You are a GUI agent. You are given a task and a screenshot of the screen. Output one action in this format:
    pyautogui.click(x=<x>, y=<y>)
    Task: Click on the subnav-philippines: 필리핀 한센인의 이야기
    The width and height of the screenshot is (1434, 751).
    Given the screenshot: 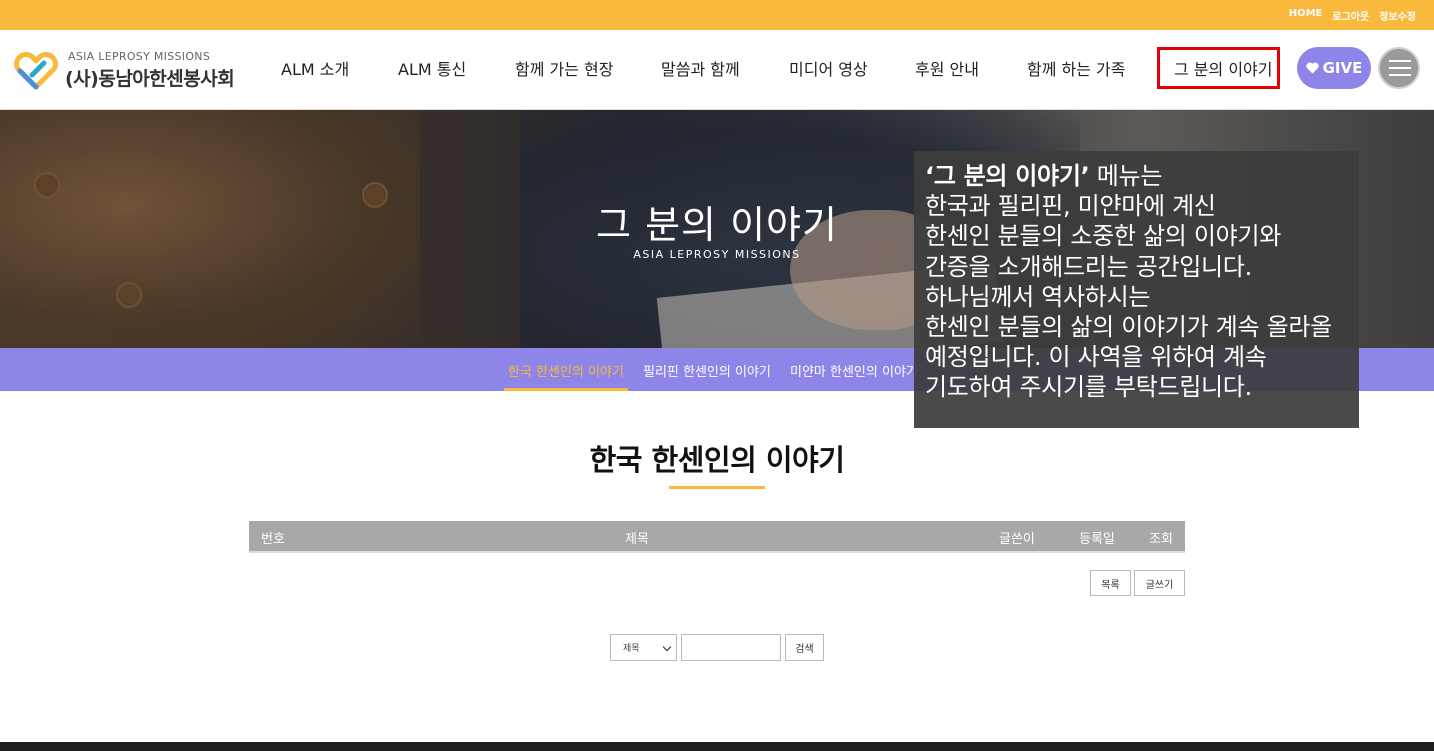 What is the action you would take?
    pyautogui.click(x=707, y=370)
    